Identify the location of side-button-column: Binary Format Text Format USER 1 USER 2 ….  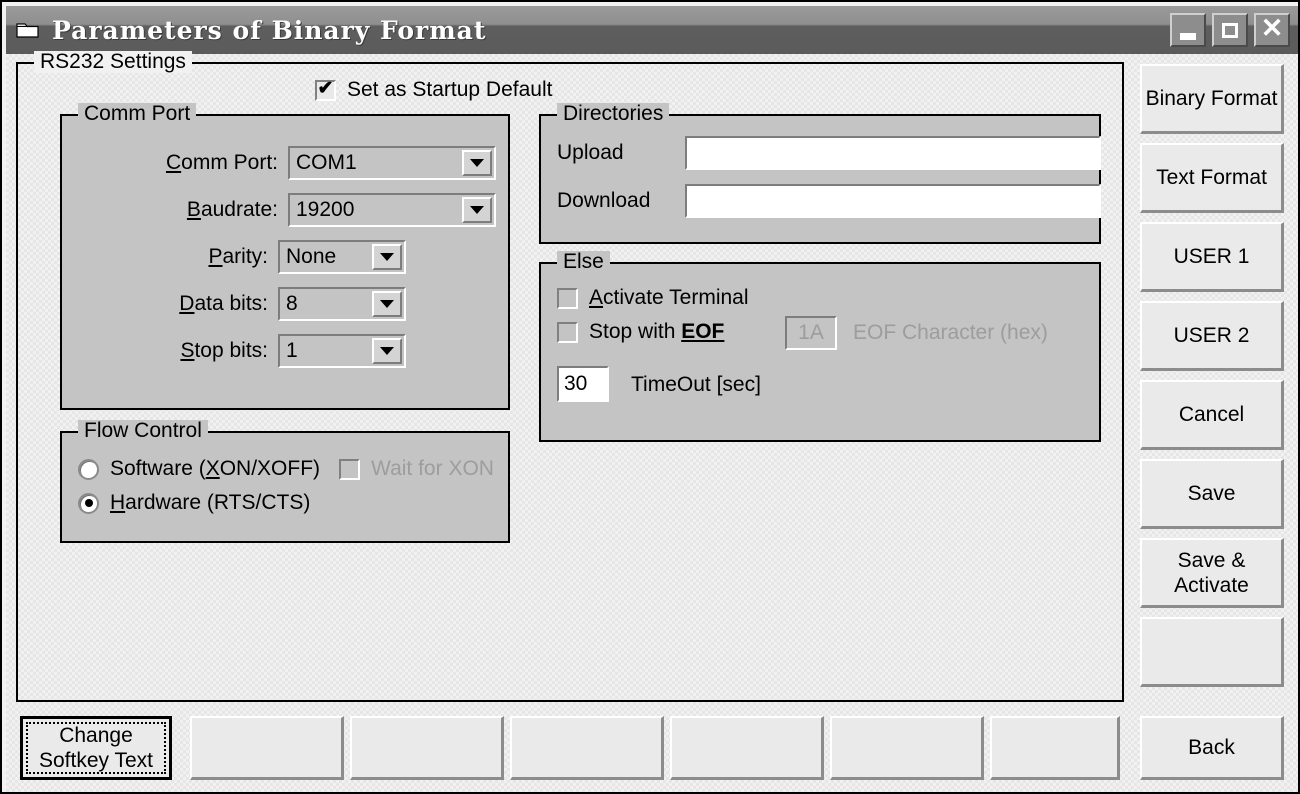
(1212, 382).